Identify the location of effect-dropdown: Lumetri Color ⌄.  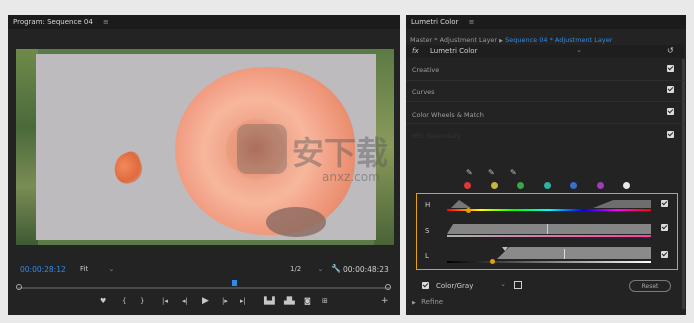
(505, 51).